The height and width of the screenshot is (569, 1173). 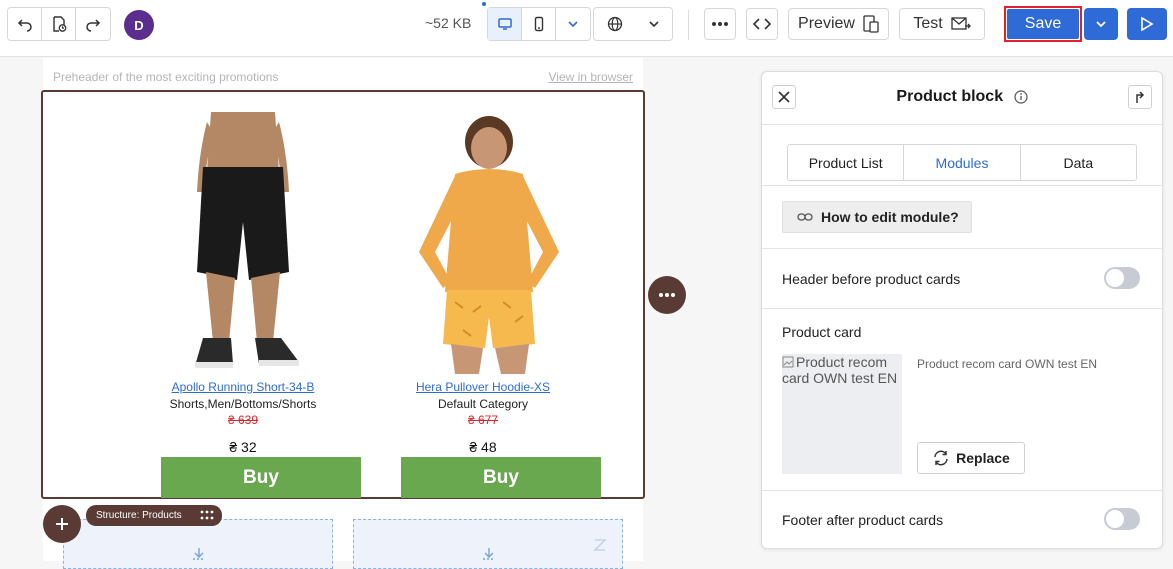 What do you see at coordinates (826, 23) in the screenshot?
I see `preview-label: Preview` at bounding box center [826, 23].